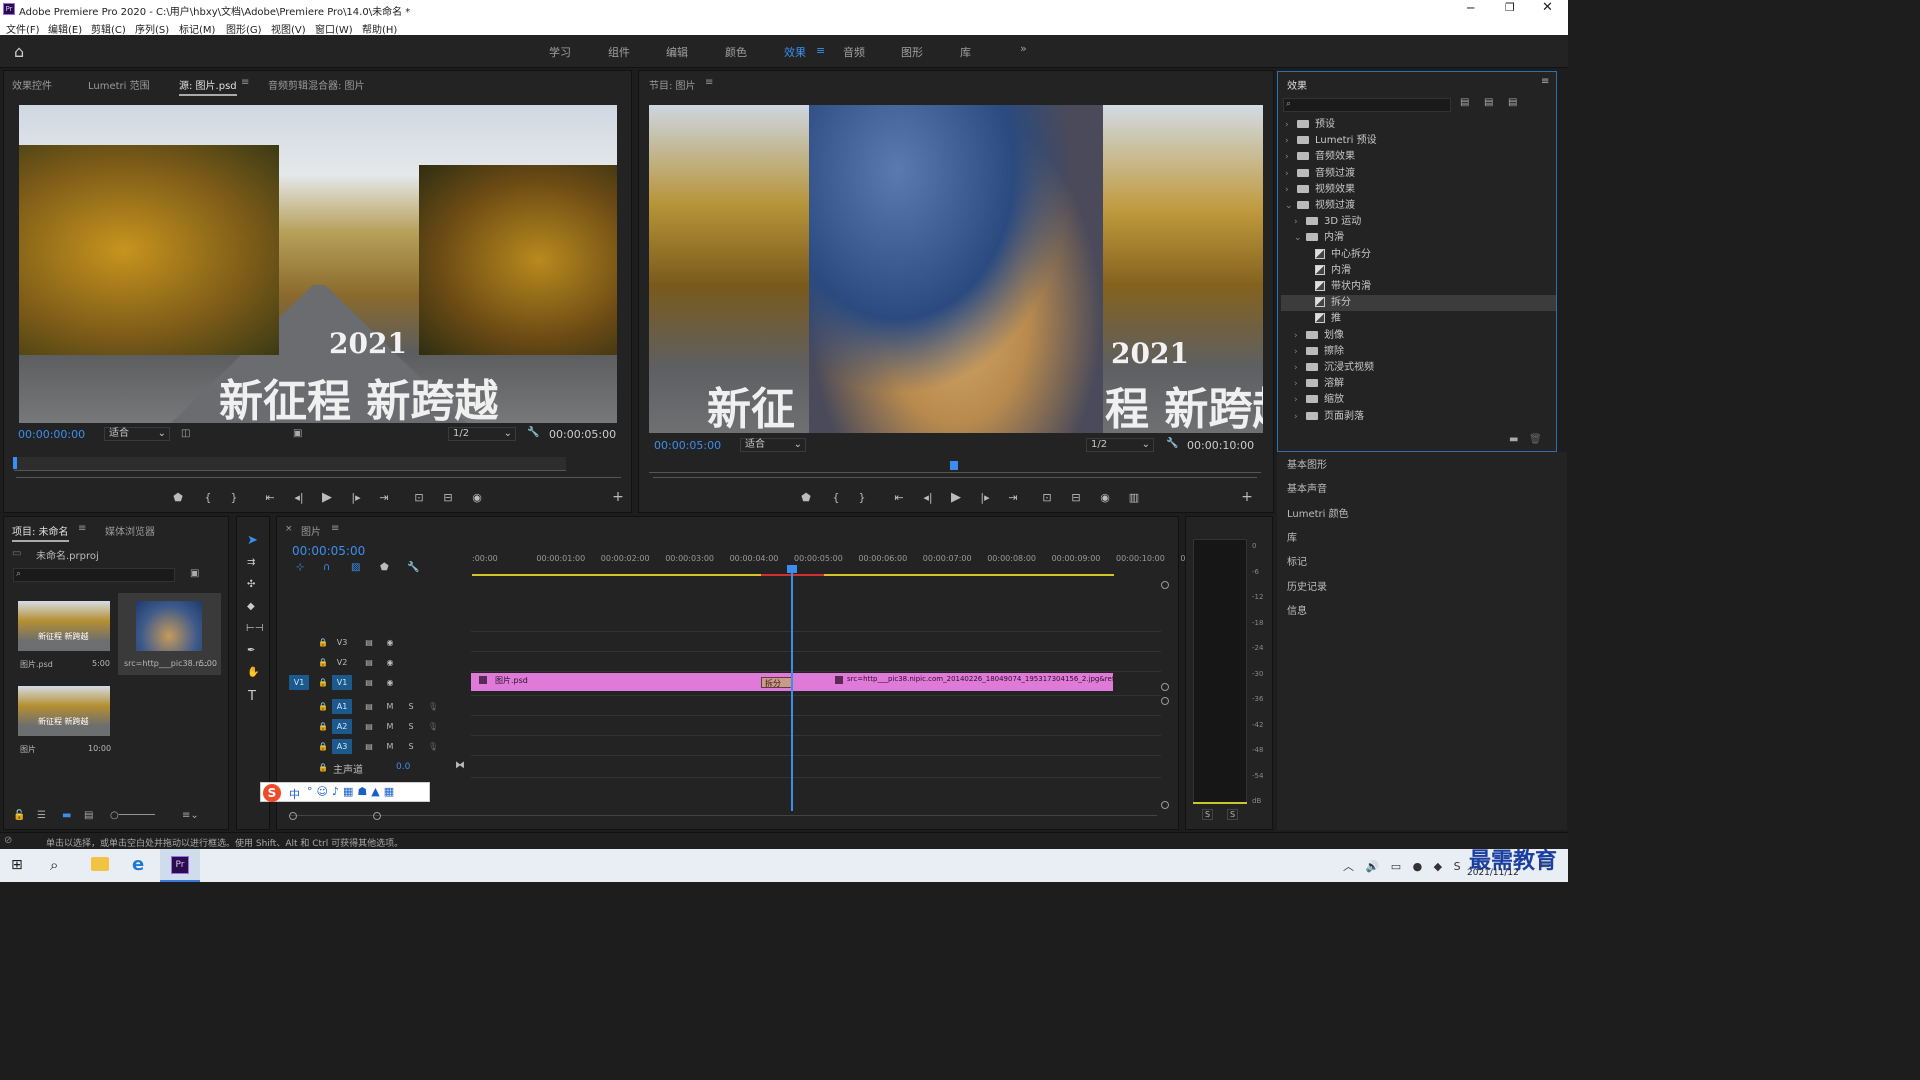 Image resolution: width=1920 pixels, height=1080 pixels. Describe the element at coordinates (1510, 7) in the screenshot. I see `maximize-button: ❐` at that location.